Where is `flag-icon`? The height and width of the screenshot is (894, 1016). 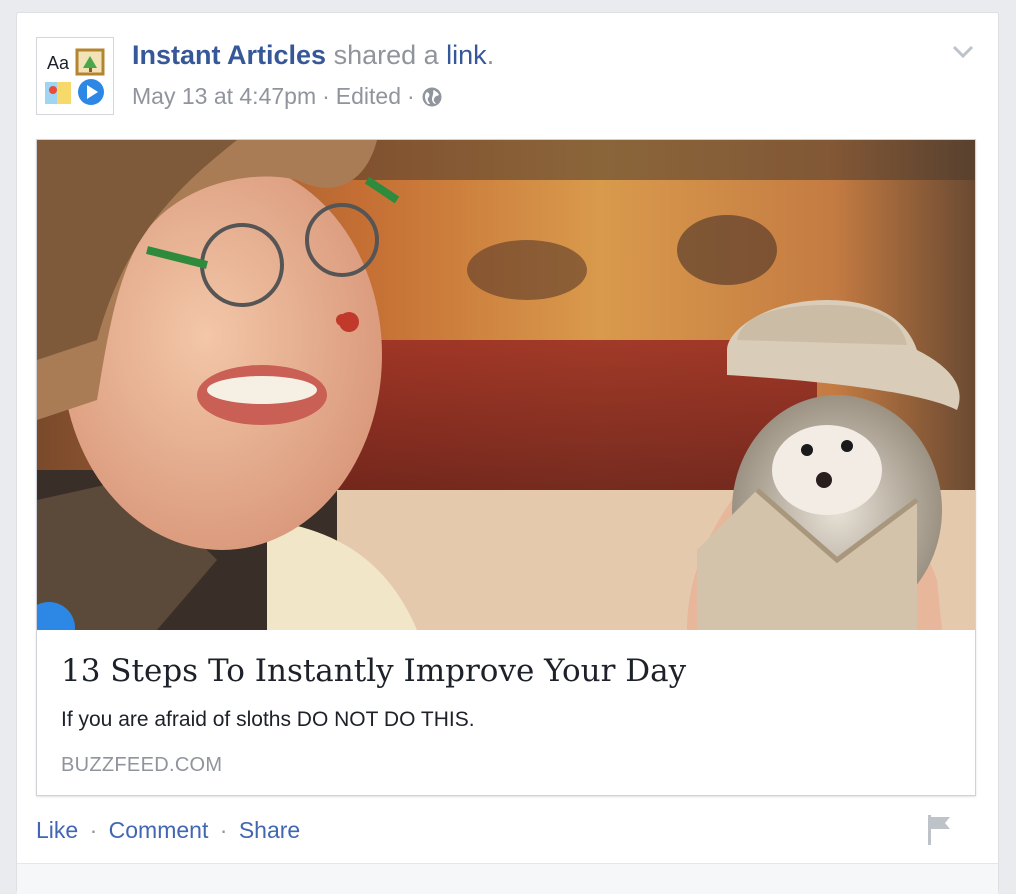 flag-icon is located at coordinates (939, 830).